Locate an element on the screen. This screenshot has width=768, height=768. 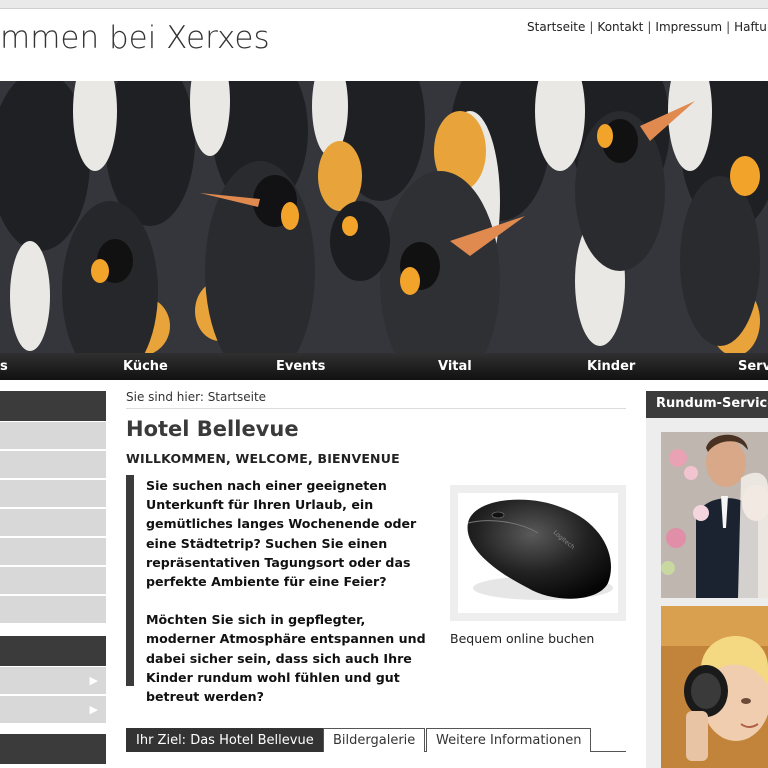
wedding-photo is located at coordinates (707, 512).